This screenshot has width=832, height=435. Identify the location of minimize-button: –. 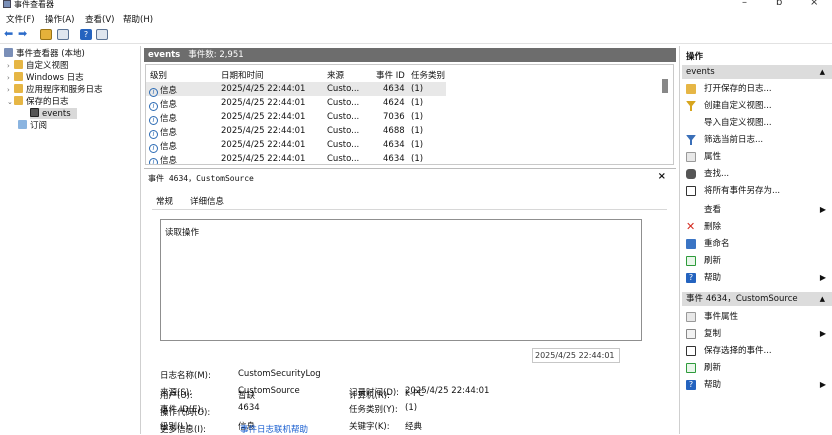
(744, 4).